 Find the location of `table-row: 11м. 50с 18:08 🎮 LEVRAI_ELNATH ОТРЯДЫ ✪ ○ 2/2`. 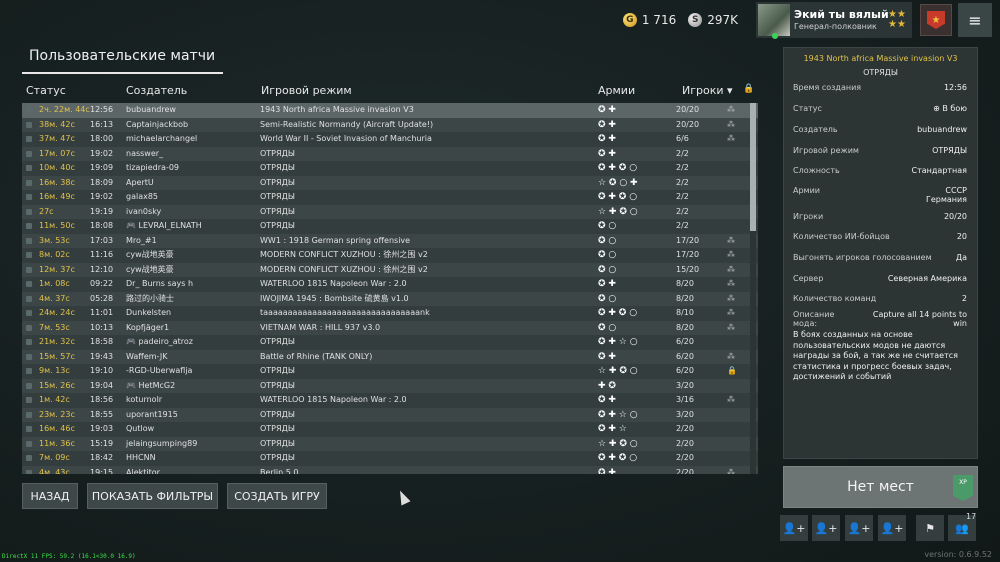

table-row: 11м. 50с 18:08 🎮 LEVRAI_ELNATH ОТРЯДЫ ✪ ○ 2/2 is located at coordinates (390, 226).